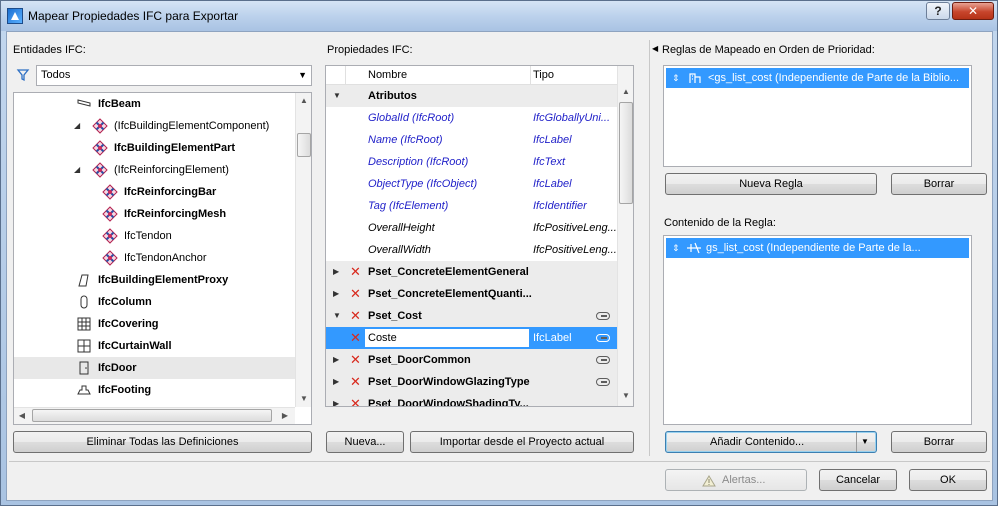  I want to click on property-edit-row: ✕ Coste IfcLabel, so click(472, 338).